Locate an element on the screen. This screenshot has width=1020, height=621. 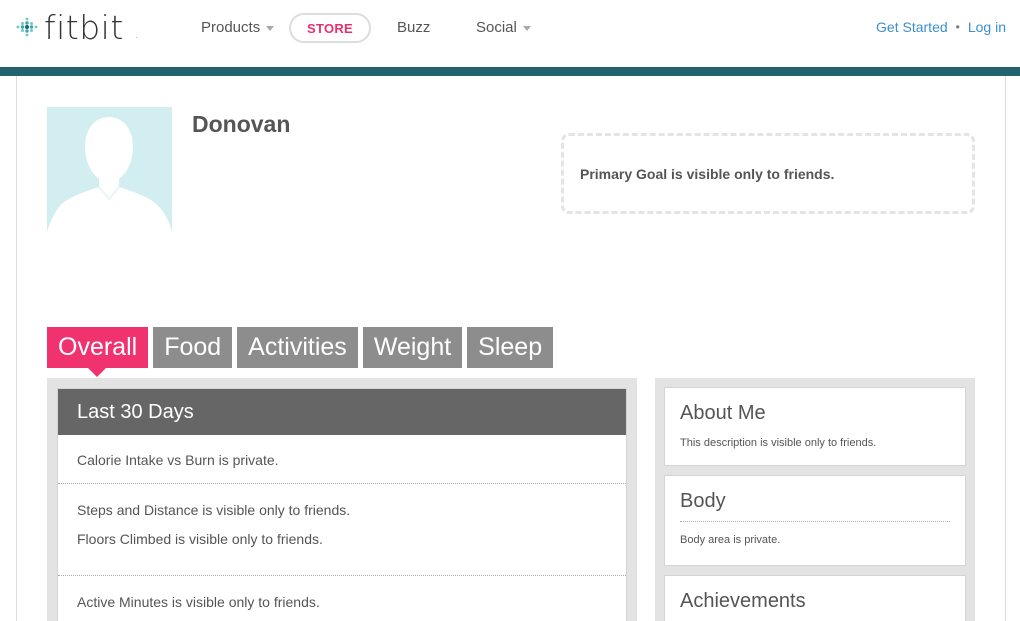
achievements-card: Achievements is located at coordinates (815, 598).